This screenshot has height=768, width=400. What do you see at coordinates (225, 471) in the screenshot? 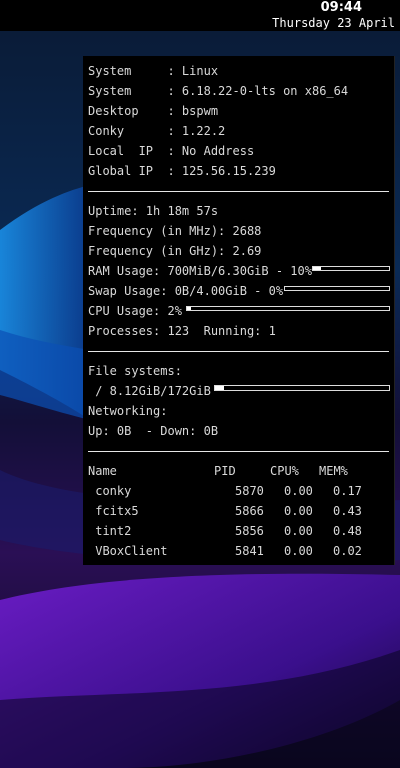
I see `column-header-pid: PID` at bounding box center [225, 471].